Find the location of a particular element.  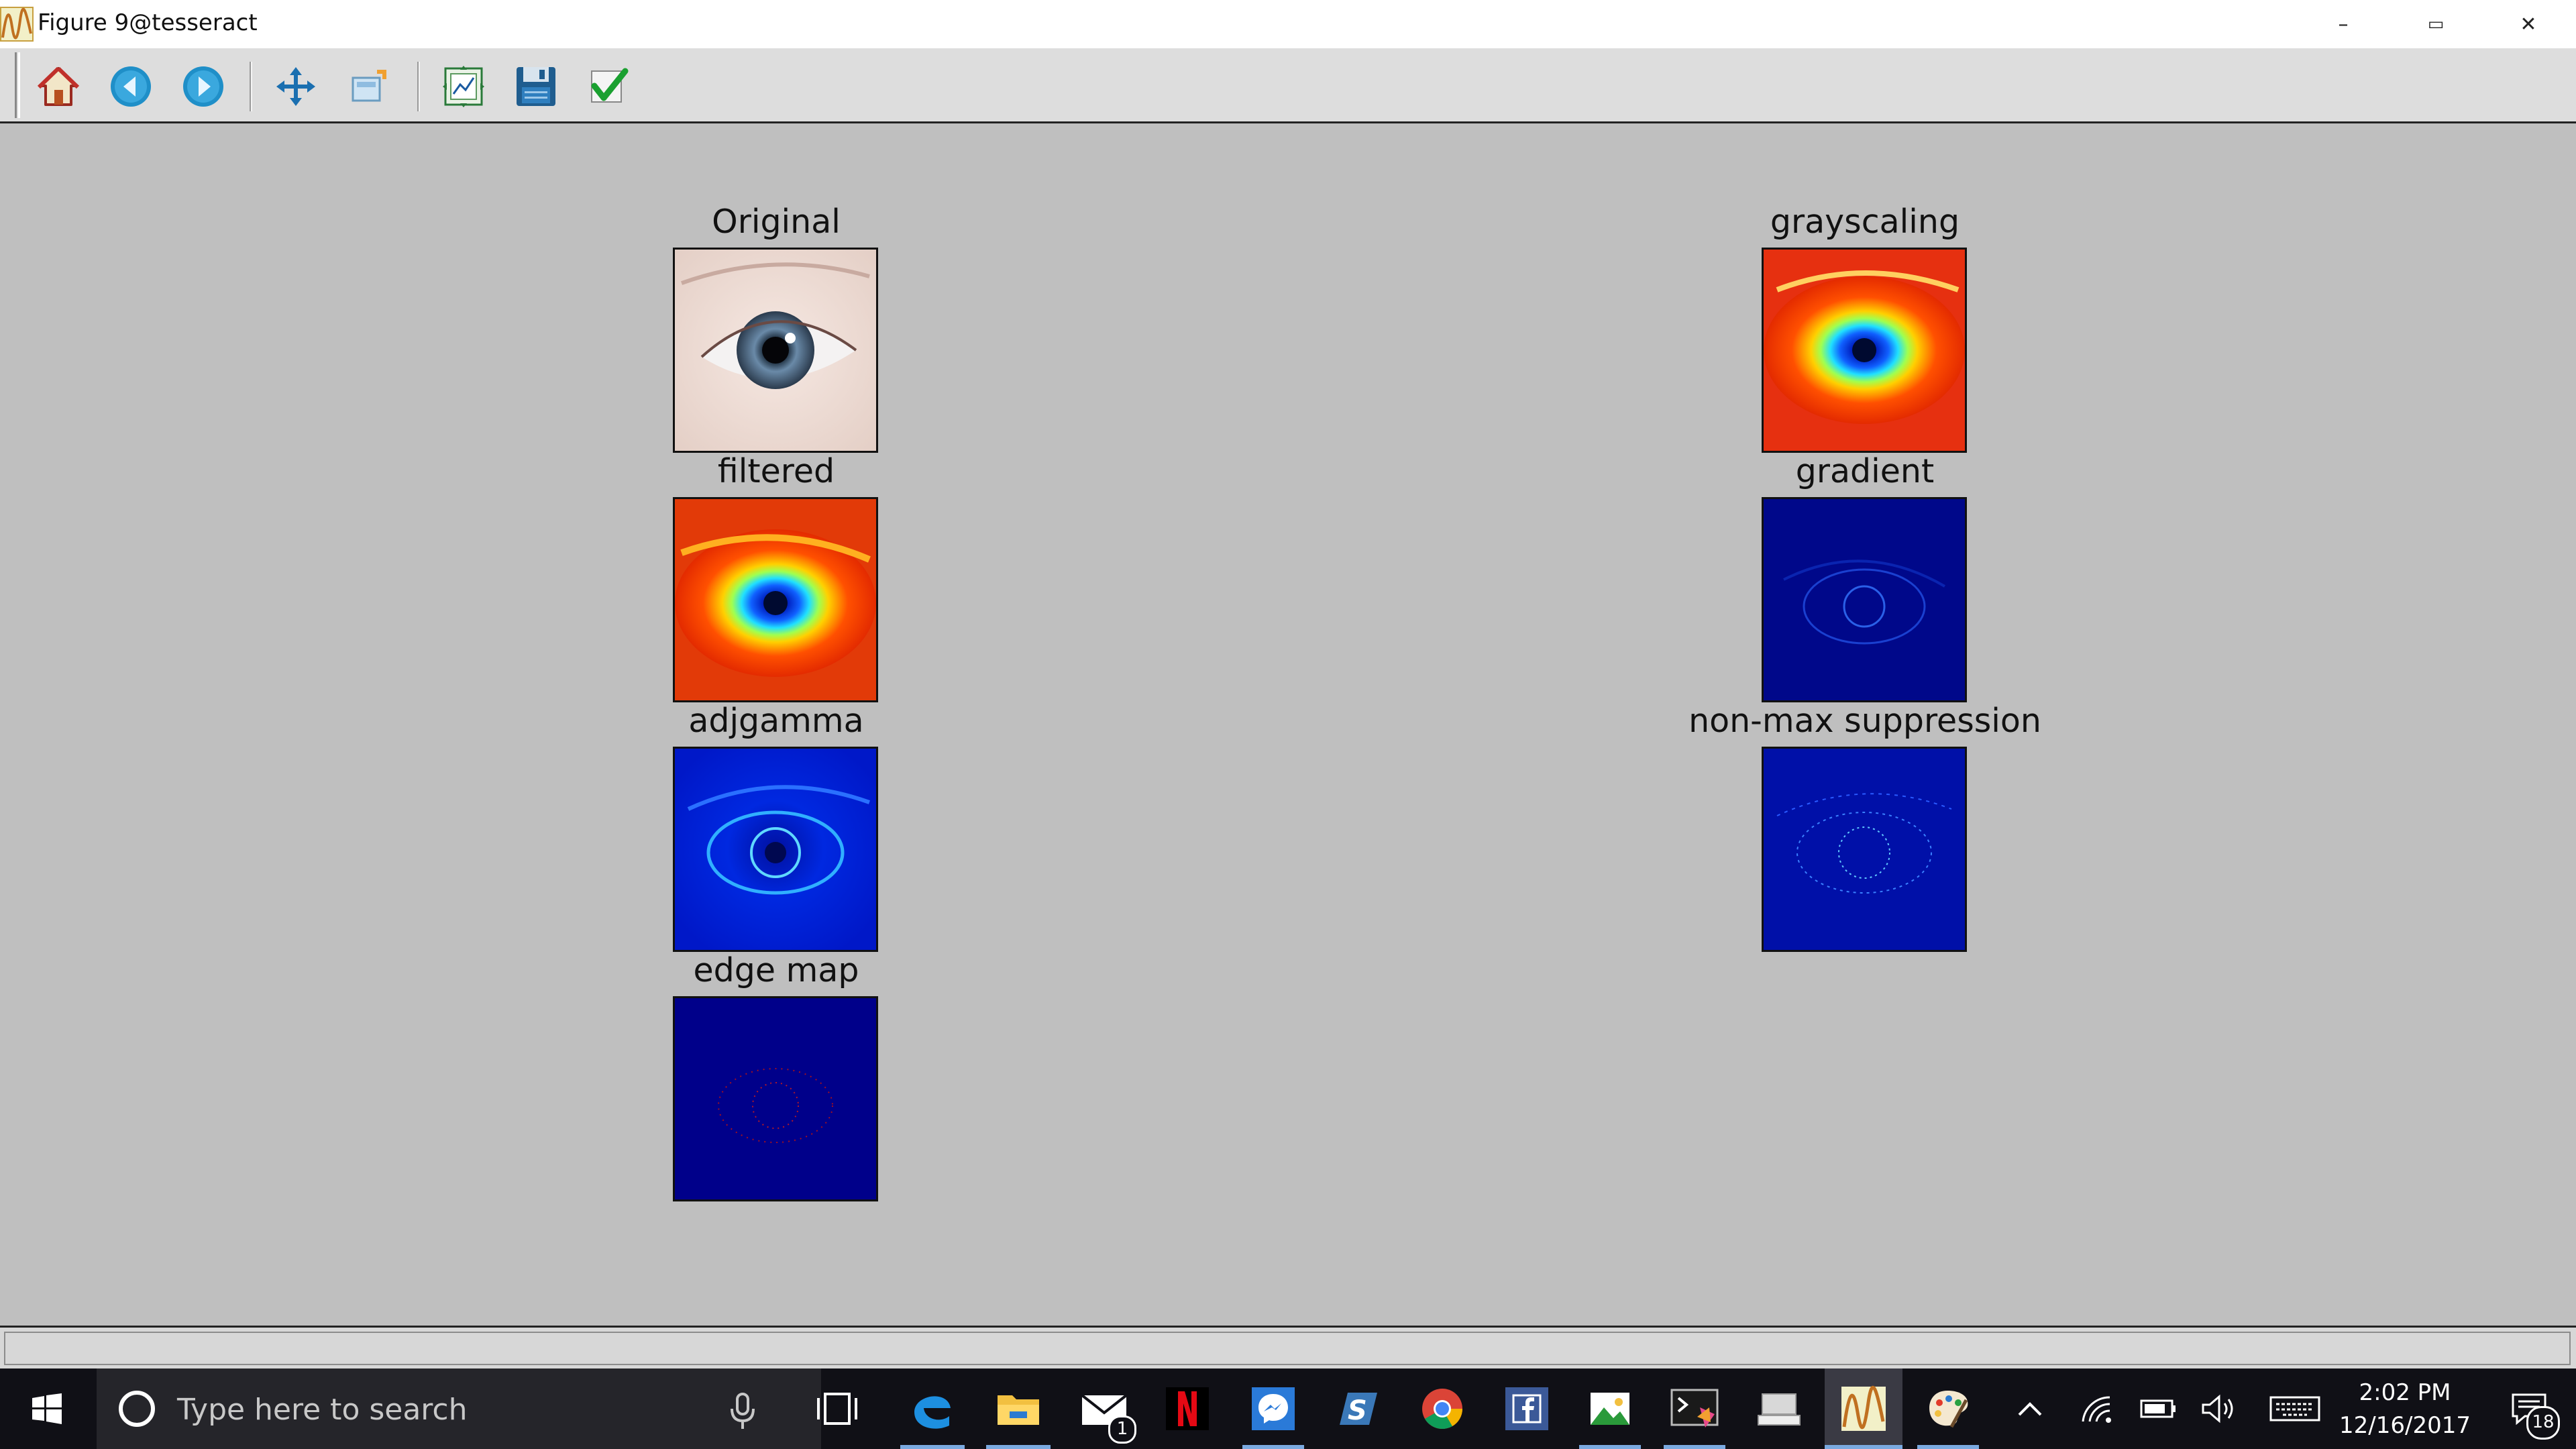

taskbar-chrome is located at coordinates (1442, 1409).